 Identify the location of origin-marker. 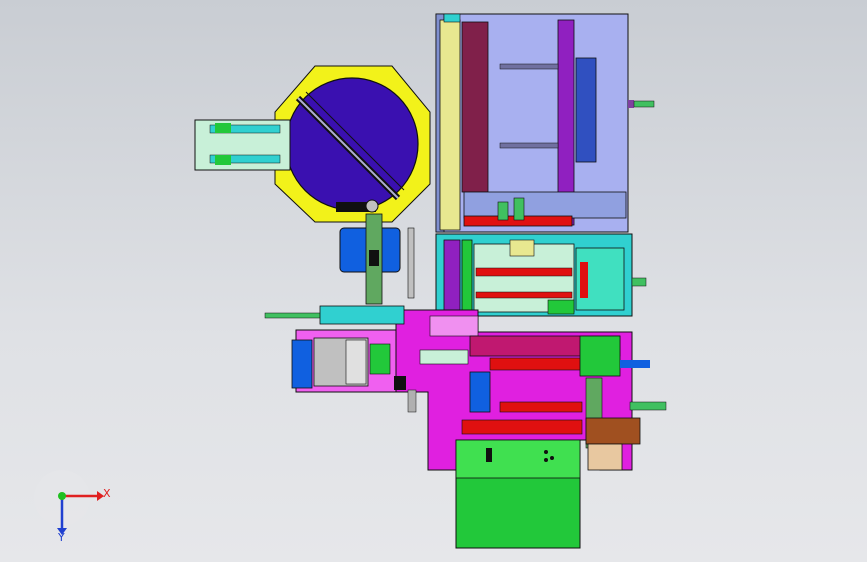
(62, 496).